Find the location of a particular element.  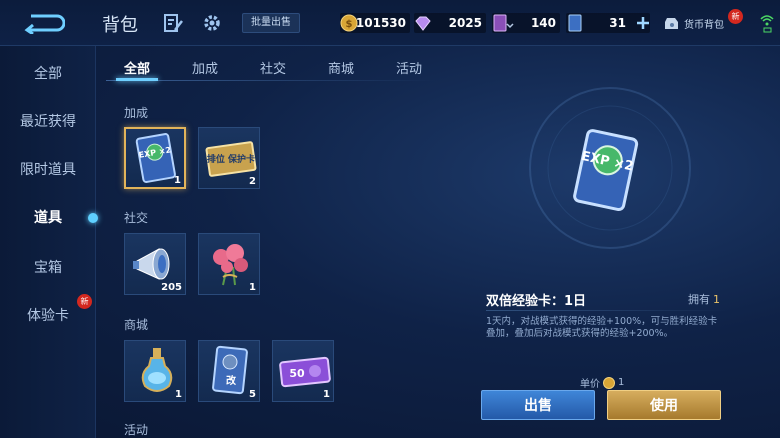

diamond-amount: 2025 is located at coordinates (465, 23).